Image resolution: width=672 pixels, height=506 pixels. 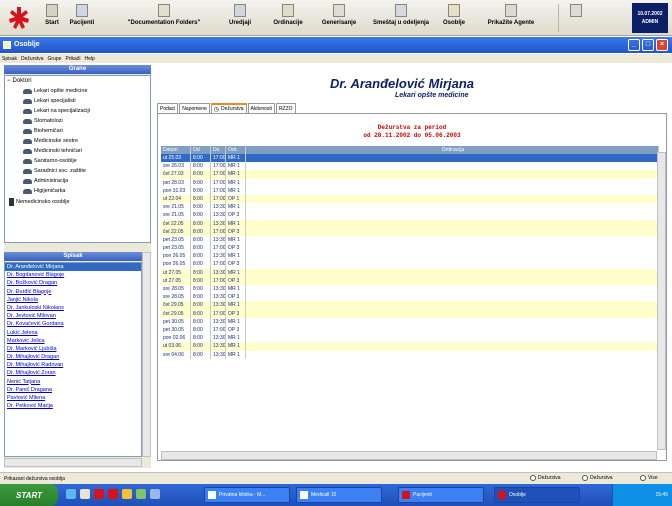 I want to click on tree-root-doctors: − Doktori, so click(x=19, y=81).